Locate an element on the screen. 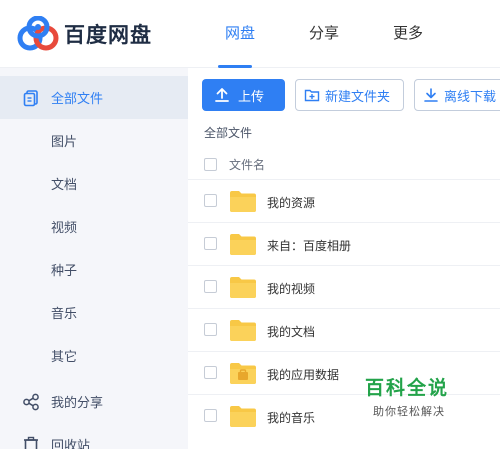 The width and height of the screenshot is (500, 449). sidebar-item-music: 音乐 is located at coordinates (94, 312).